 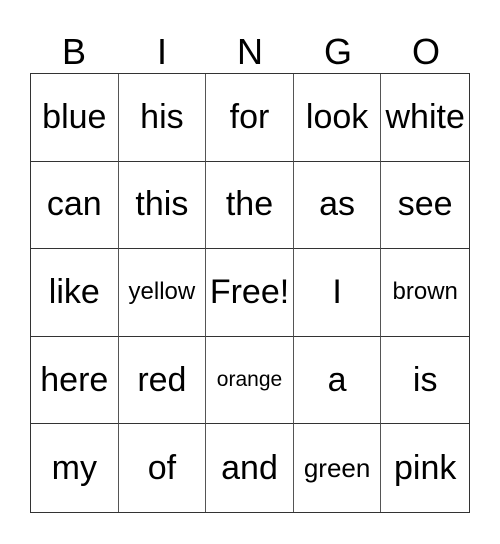 I want to click on bingo-cell: is, so click(x=425, y=381).